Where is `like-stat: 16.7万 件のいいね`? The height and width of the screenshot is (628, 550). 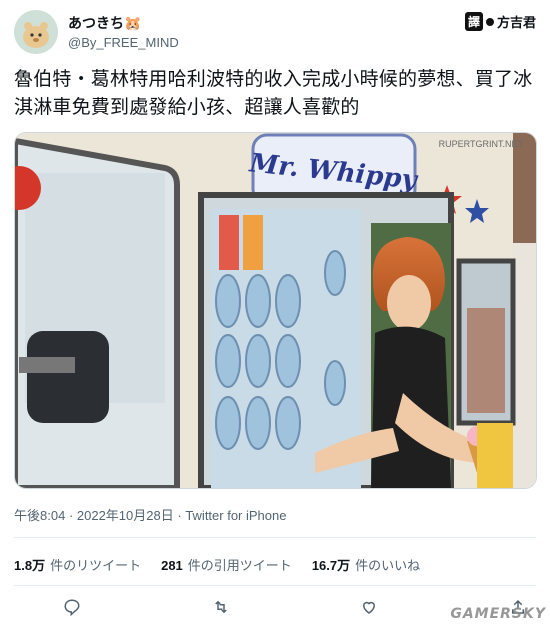 like-stat: 16.7万 件のいいね is located at coordinates (366, 564).